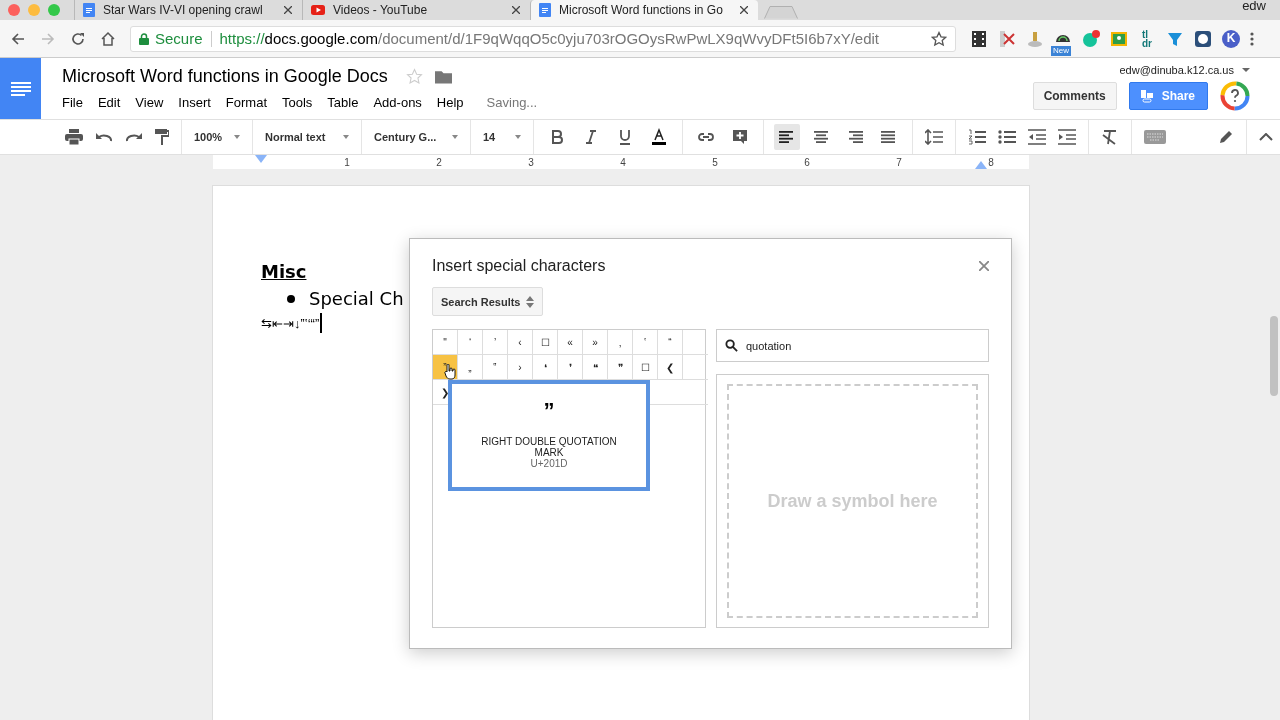  I want to click on search-icon, so click(731, 345).